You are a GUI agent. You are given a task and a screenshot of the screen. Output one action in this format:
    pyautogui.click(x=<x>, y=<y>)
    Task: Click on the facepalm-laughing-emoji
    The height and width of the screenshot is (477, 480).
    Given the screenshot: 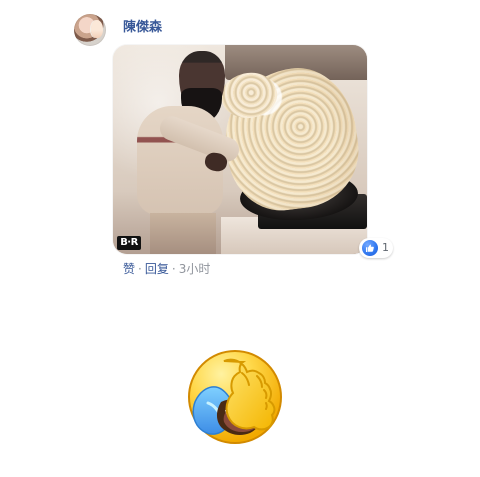 What is the action you would take?
    pyautogui.click(x=235, y=397)
    